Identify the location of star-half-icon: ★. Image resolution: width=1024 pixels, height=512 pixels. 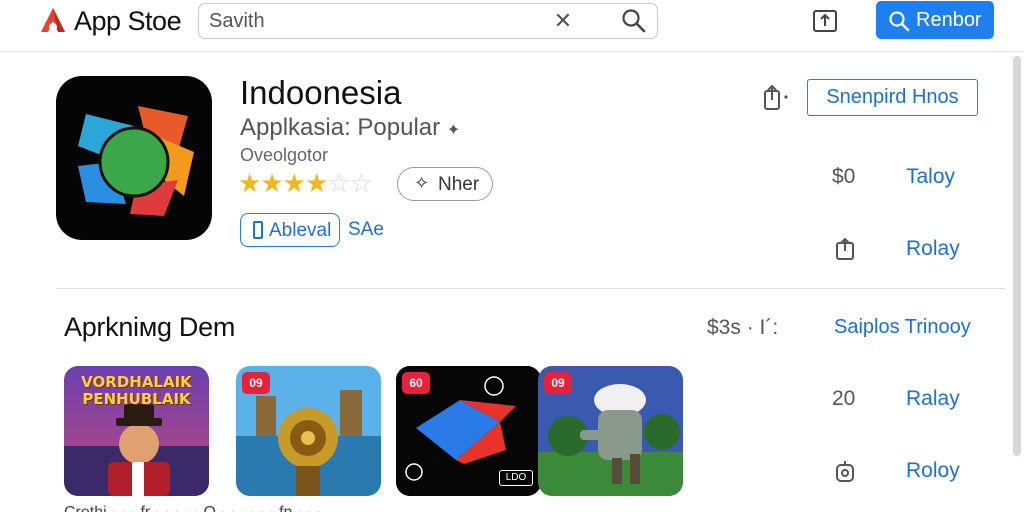
(316, 183).